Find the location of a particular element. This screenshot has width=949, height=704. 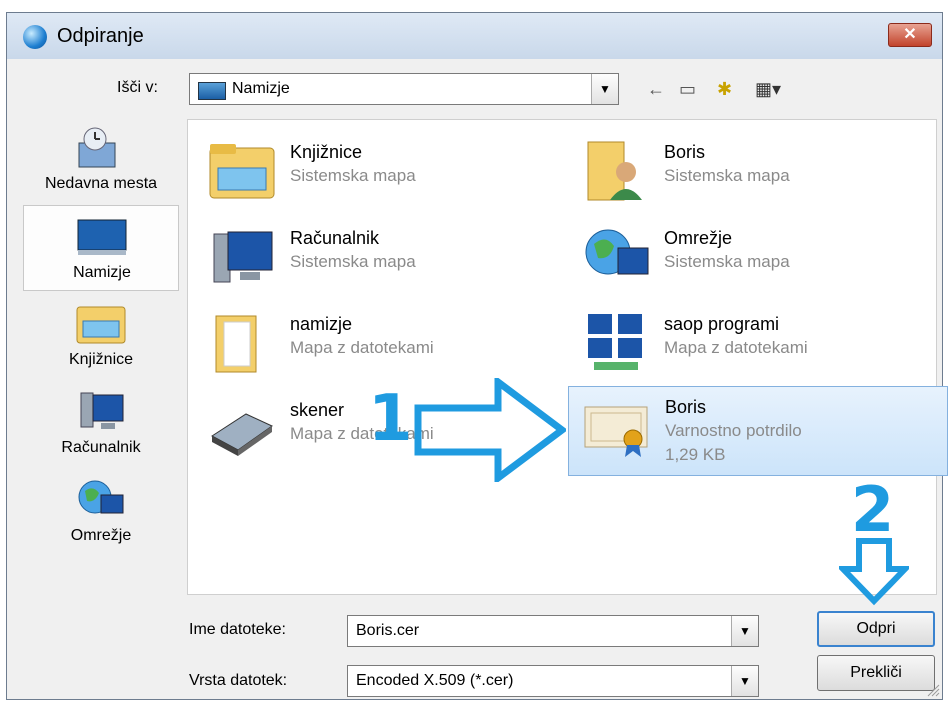

place-network: Omrežje is located at coordinates (101, 512).